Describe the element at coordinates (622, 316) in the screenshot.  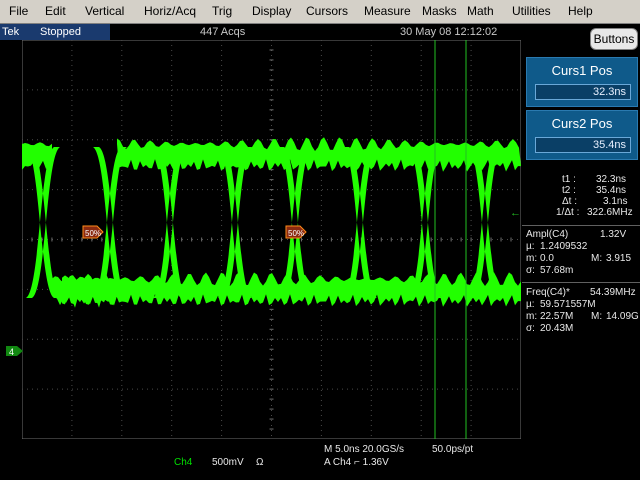
I see `meas-freq-max: 14.09G` at that location.